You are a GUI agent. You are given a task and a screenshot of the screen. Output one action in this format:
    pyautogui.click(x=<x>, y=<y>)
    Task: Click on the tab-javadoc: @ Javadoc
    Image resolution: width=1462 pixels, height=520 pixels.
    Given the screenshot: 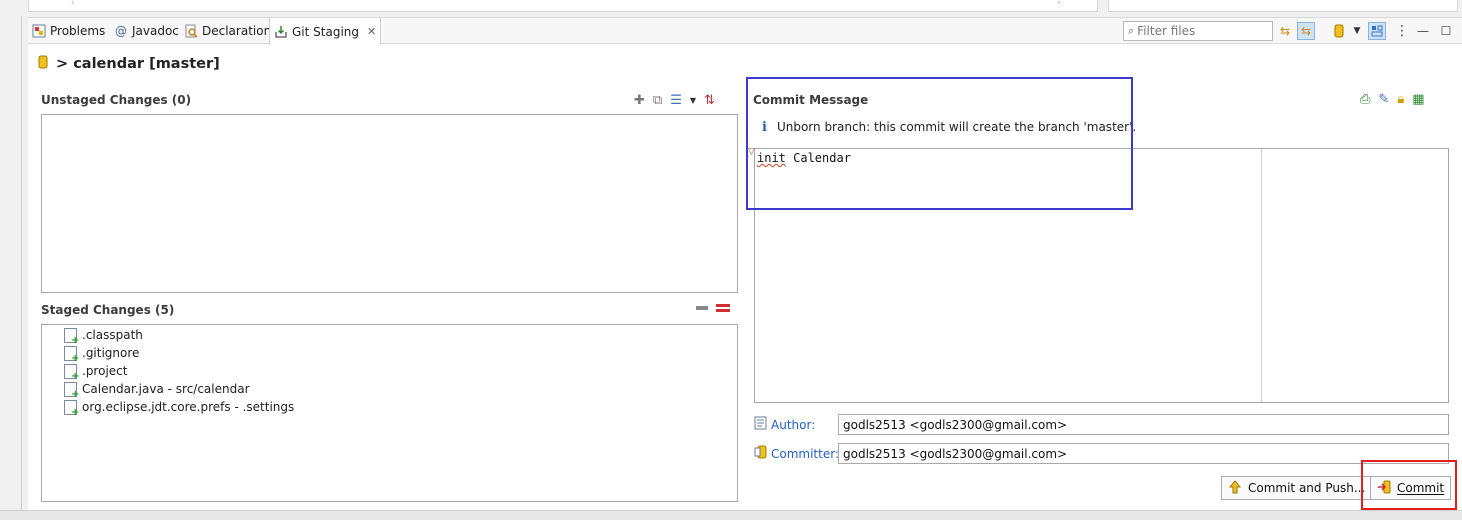 What is the action you would take?
    pyautogui.click(x=146, y=31)
    